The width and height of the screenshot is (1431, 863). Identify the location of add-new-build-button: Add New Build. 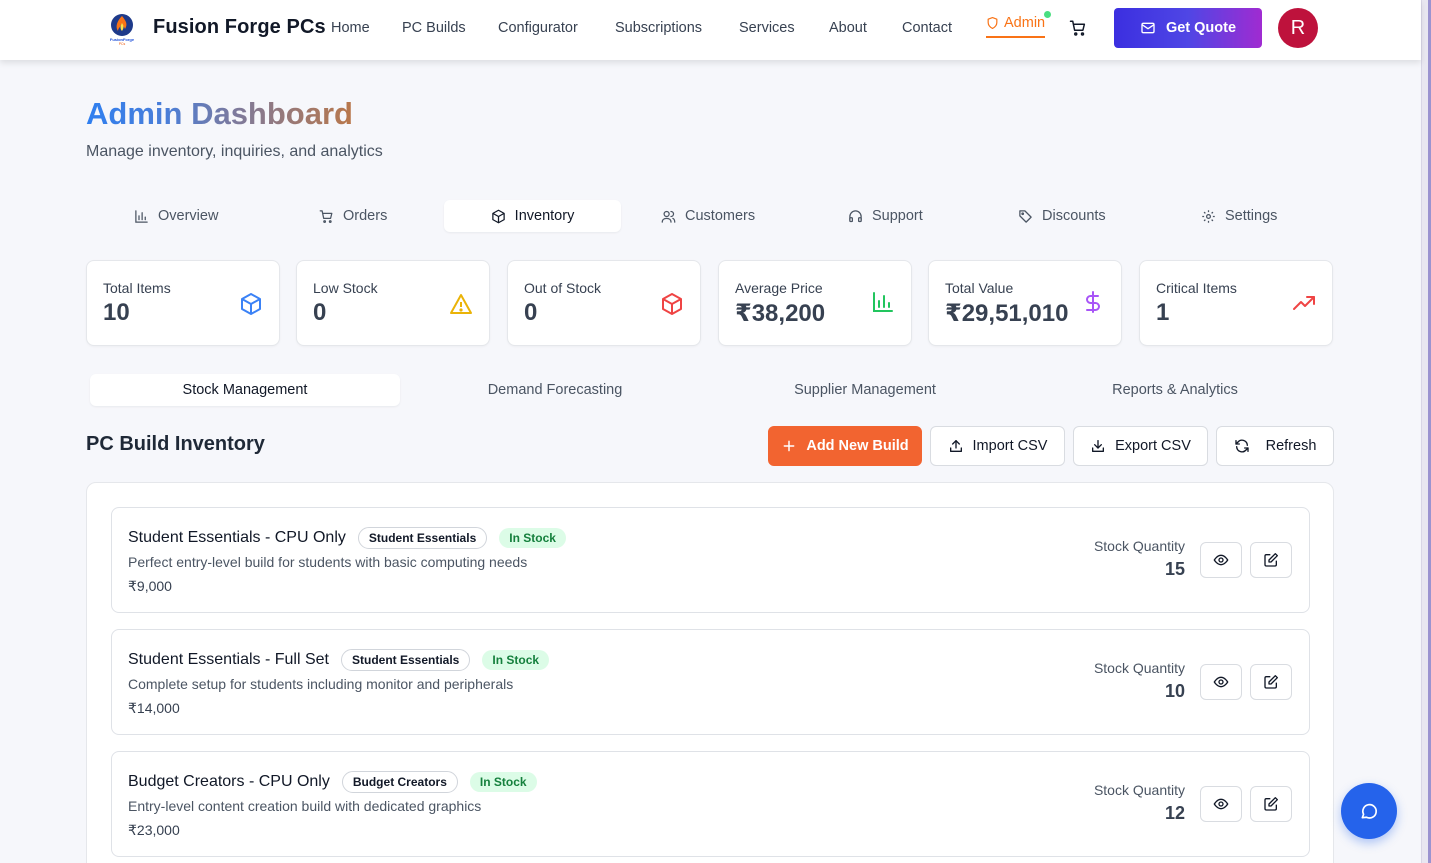
(845, 446).